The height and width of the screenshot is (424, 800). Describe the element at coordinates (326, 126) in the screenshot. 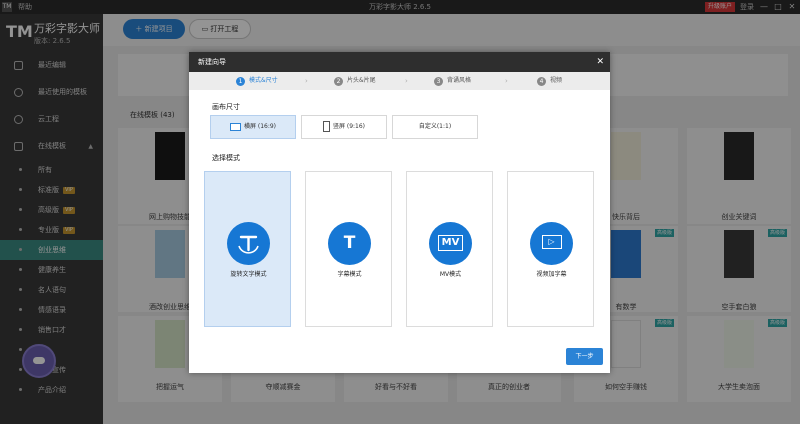

I see `portrait-icon` at that location.